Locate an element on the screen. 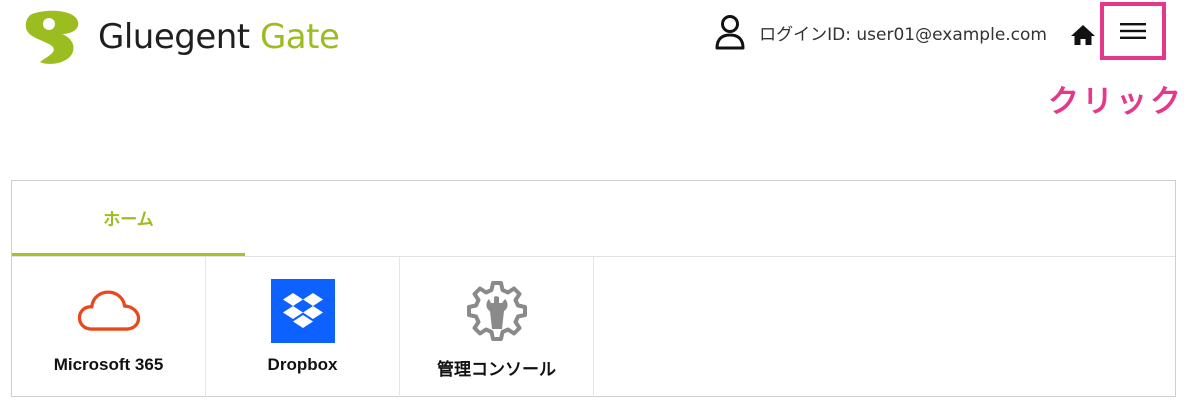  app-label: 管理コンソール is located at coordinates (496, 369).